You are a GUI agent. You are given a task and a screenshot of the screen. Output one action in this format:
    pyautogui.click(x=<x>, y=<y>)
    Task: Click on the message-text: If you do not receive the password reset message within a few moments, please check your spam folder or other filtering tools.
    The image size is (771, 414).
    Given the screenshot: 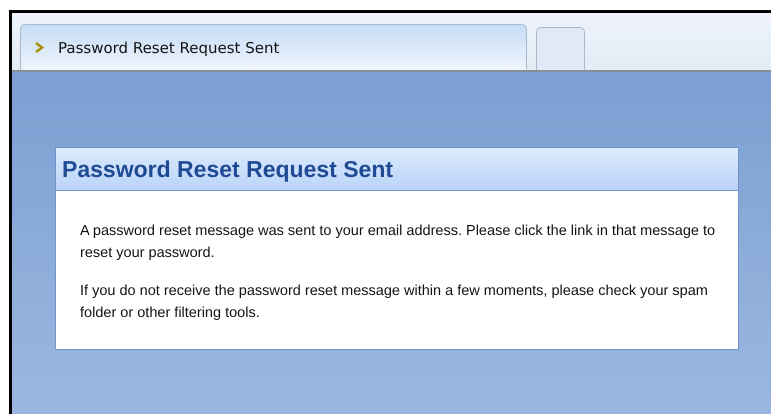 What is the action you would take?
    pyautogui.click(x=394, y=302)
    